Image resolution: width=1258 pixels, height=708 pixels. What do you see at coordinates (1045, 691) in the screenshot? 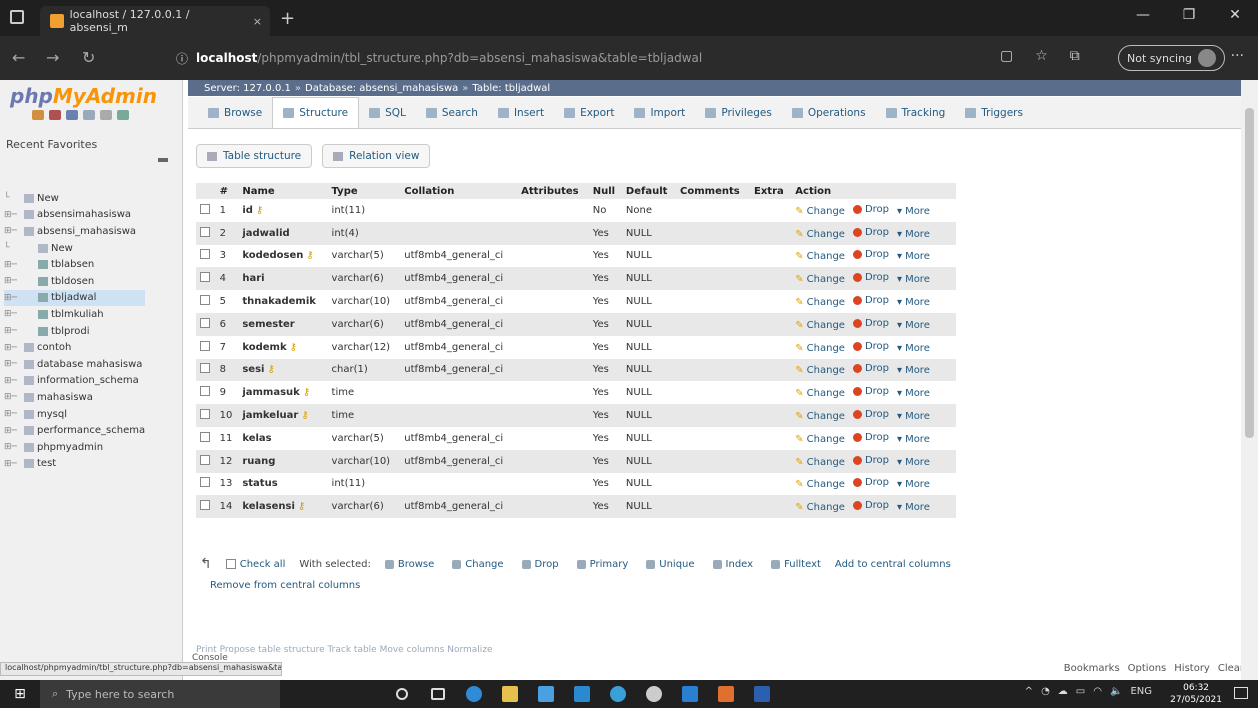
I see `network-icon: ◔` at bounding box center [1045, 691].